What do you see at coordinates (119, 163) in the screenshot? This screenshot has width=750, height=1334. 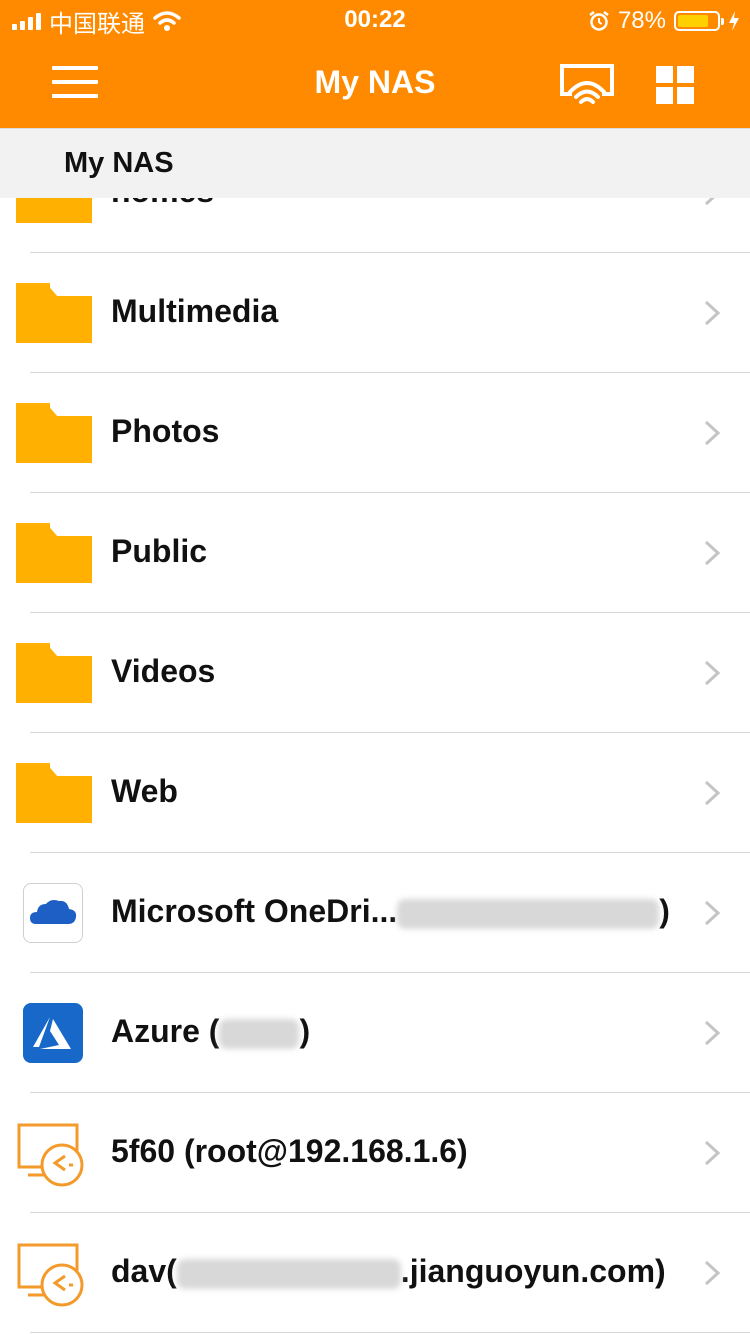 I see `breadcrumb-label: My NAS` at bounding box center [119, 163].